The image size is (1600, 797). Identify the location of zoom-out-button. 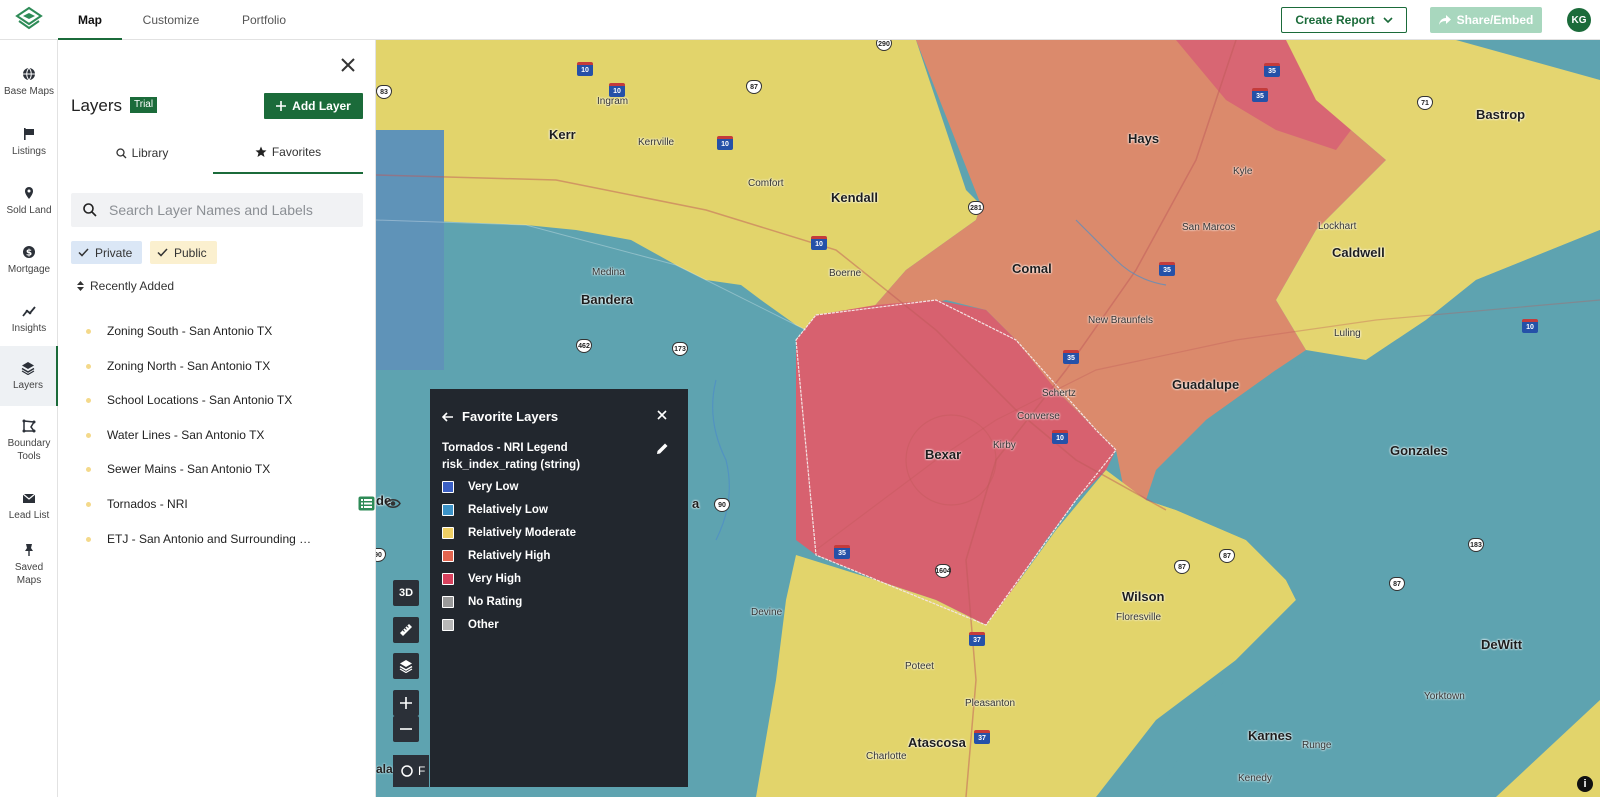
(406, 729).